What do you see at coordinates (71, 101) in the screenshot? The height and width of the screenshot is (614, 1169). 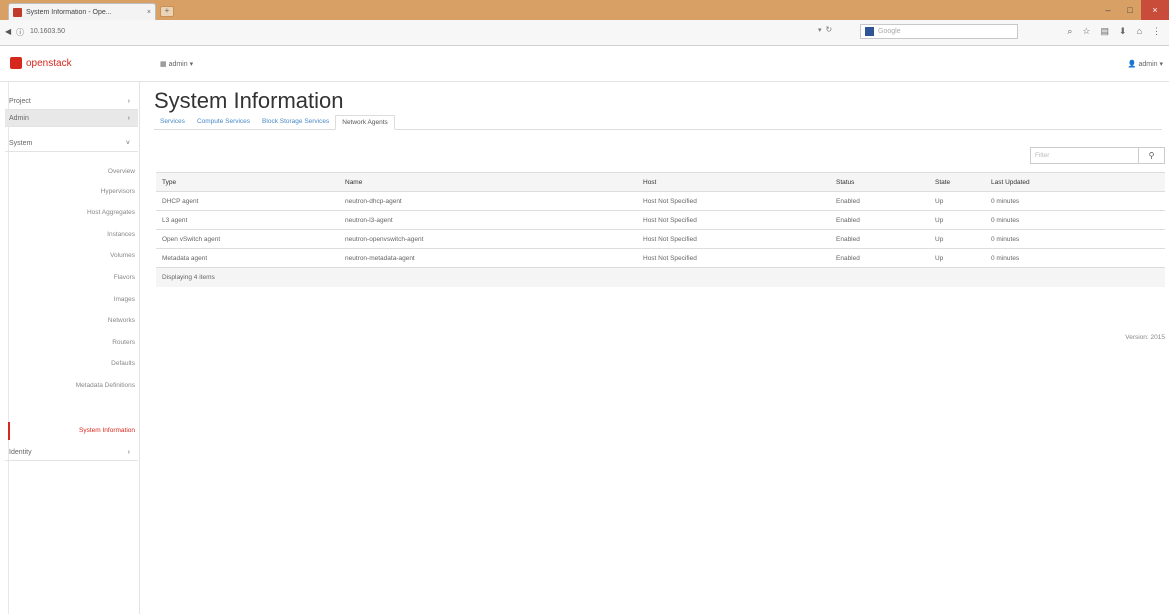 I see `sidebar-group-project: Project ›` at bounding box center [71, 101].